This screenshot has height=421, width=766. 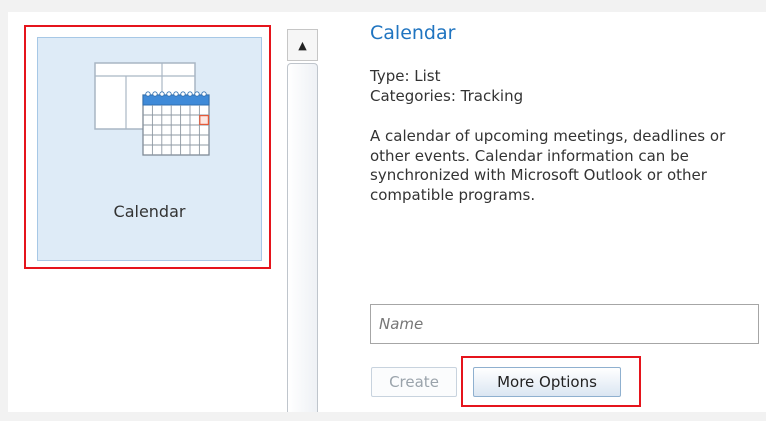 I want to click on app-type: Type: List, so click(x=405, y=76).